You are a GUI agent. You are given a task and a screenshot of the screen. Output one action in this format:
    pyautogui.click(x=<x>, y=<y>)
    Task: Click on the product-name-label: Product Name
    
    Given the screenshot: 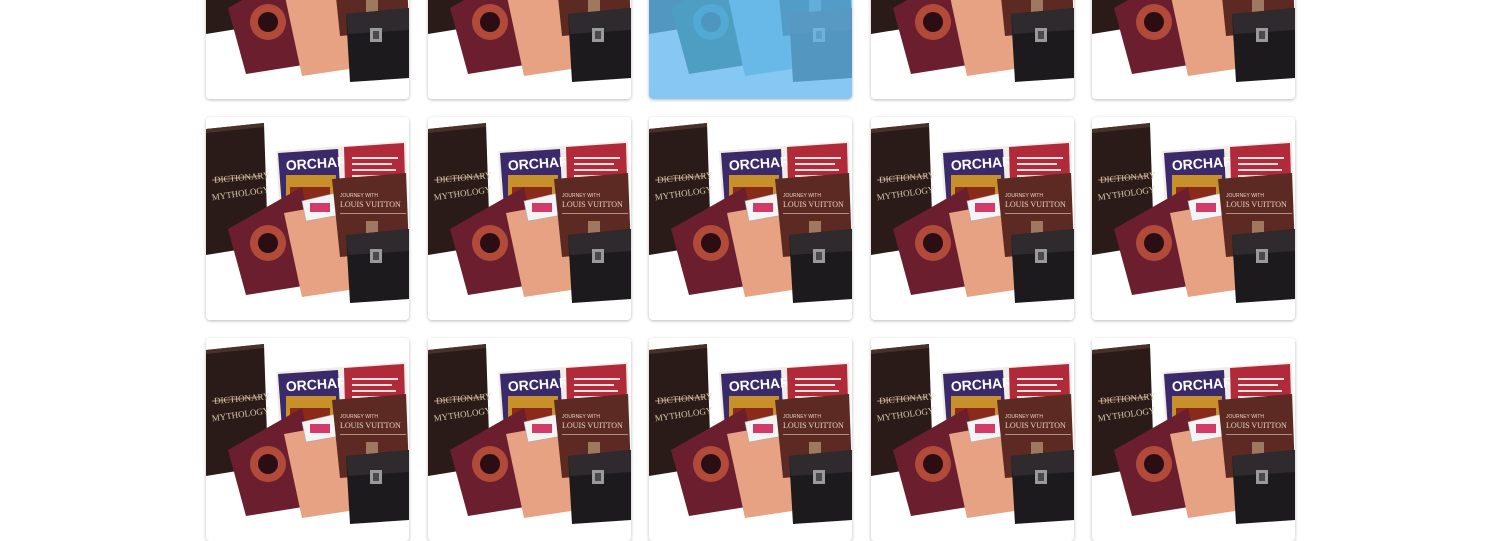 What is the action you would take?
    pyautogui.click(x=750, y=3)
    